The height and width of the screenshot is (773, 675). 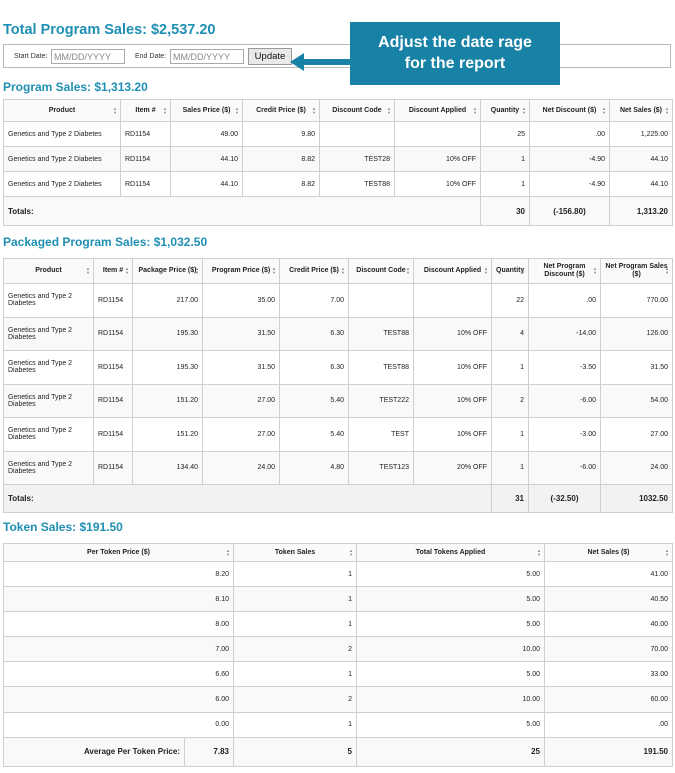 I want to click on column-header: Package Price ($) ▲ ▼, so click(x=167, y=271).